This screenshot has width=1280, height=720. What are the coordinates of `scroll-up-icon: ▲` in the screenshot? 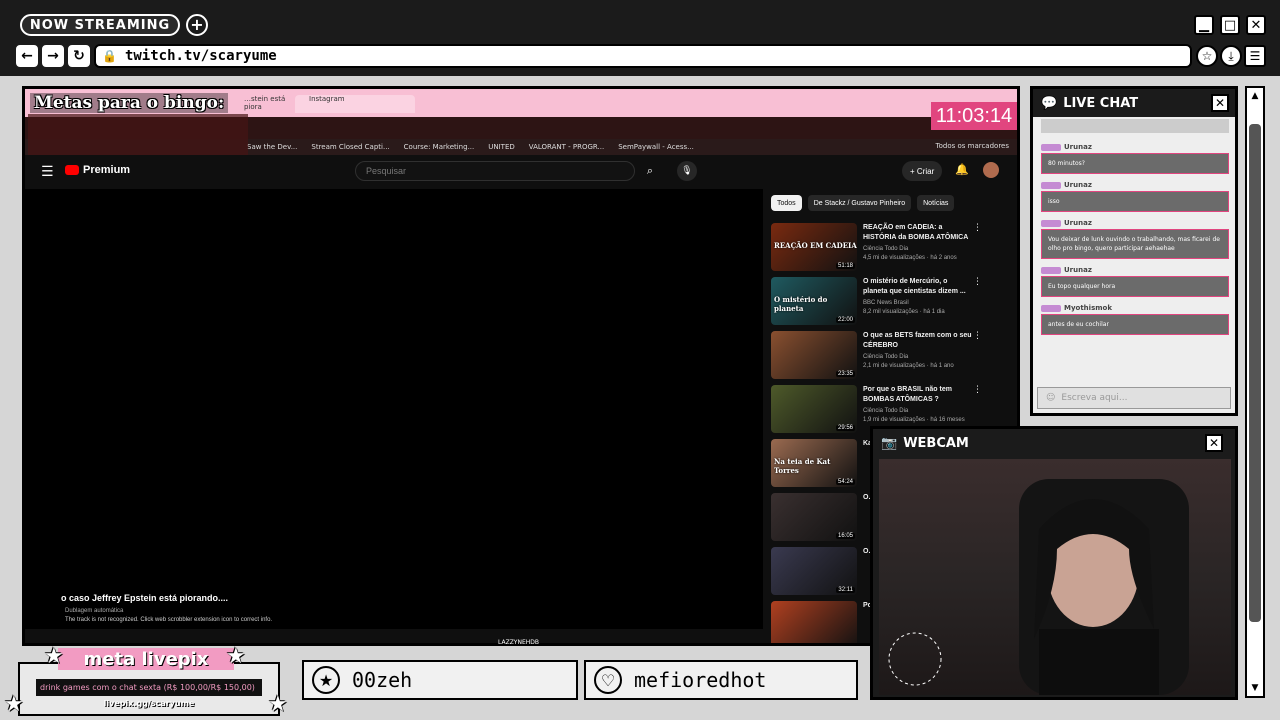 It's located at (1255, 96).